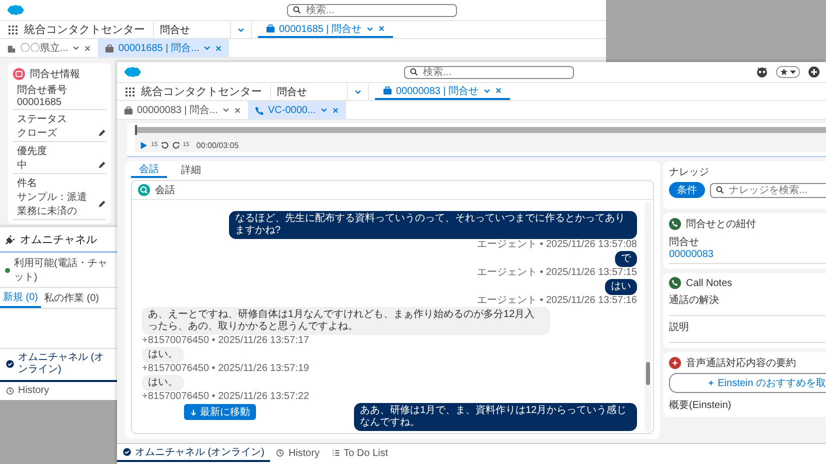 This screenshot has width=826, height=464. I want to click on rewind-icon, so click(164, 145).